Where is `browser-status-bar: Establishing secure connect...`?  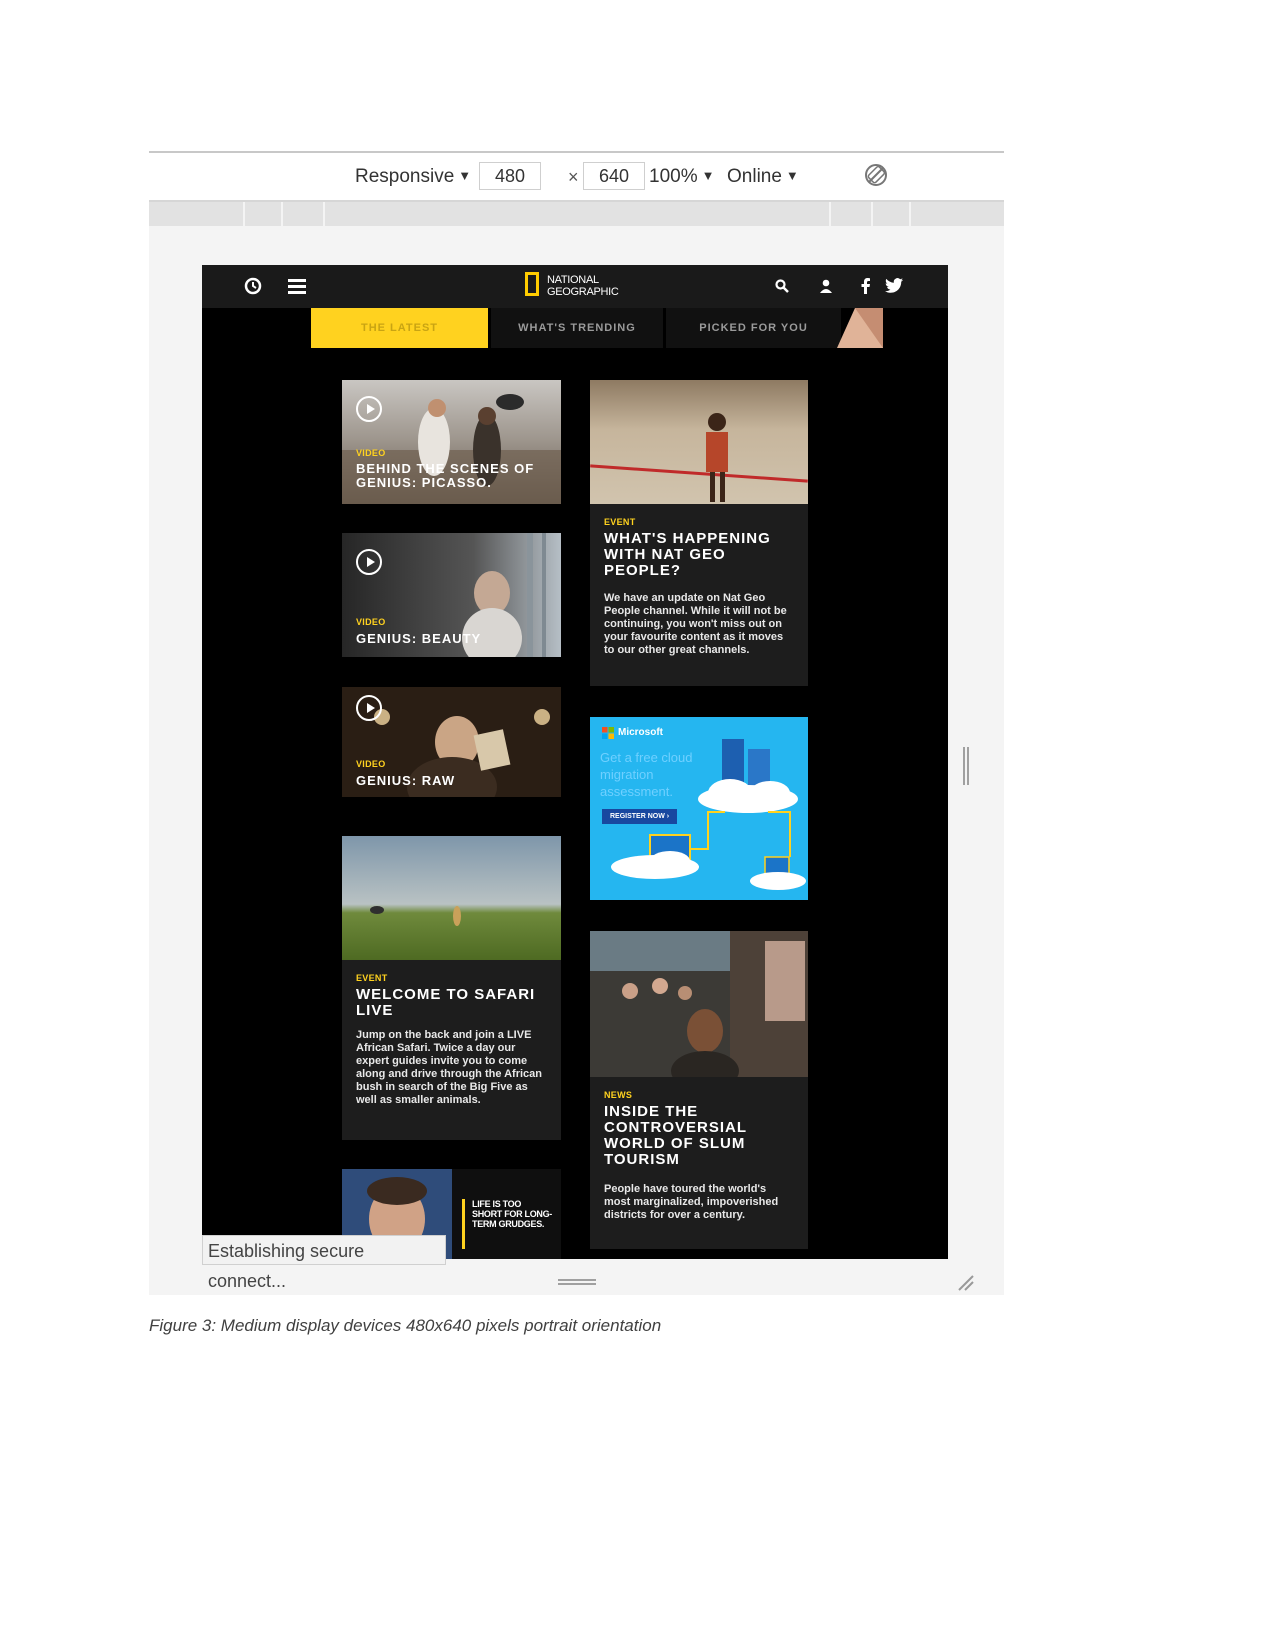
browser-status-bar: Establishing secure connect... is located at coordinates (324, 1263).